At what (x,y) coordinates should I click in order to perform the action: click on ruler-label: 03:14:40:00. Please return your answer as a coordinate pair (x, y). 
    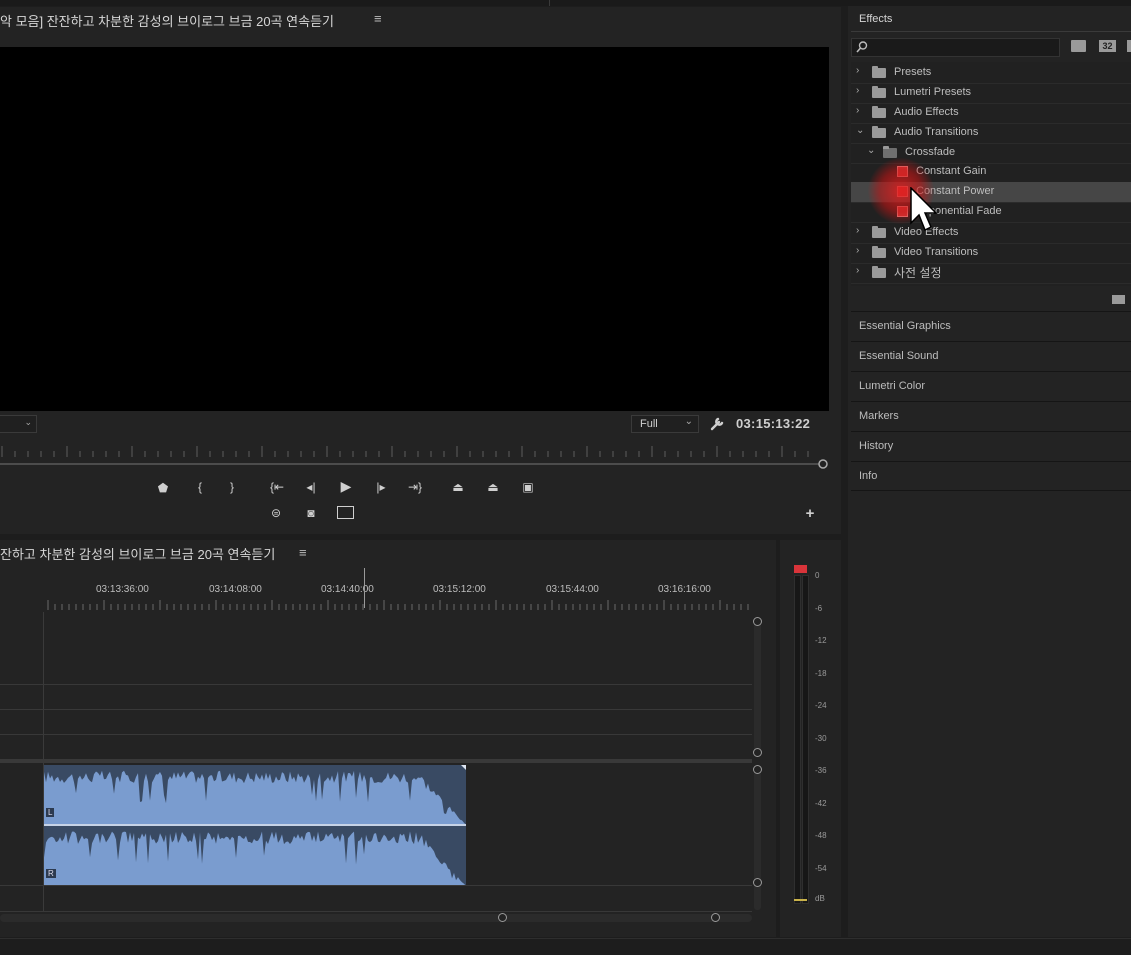
    Looking at the image, I should click on (347, 589).